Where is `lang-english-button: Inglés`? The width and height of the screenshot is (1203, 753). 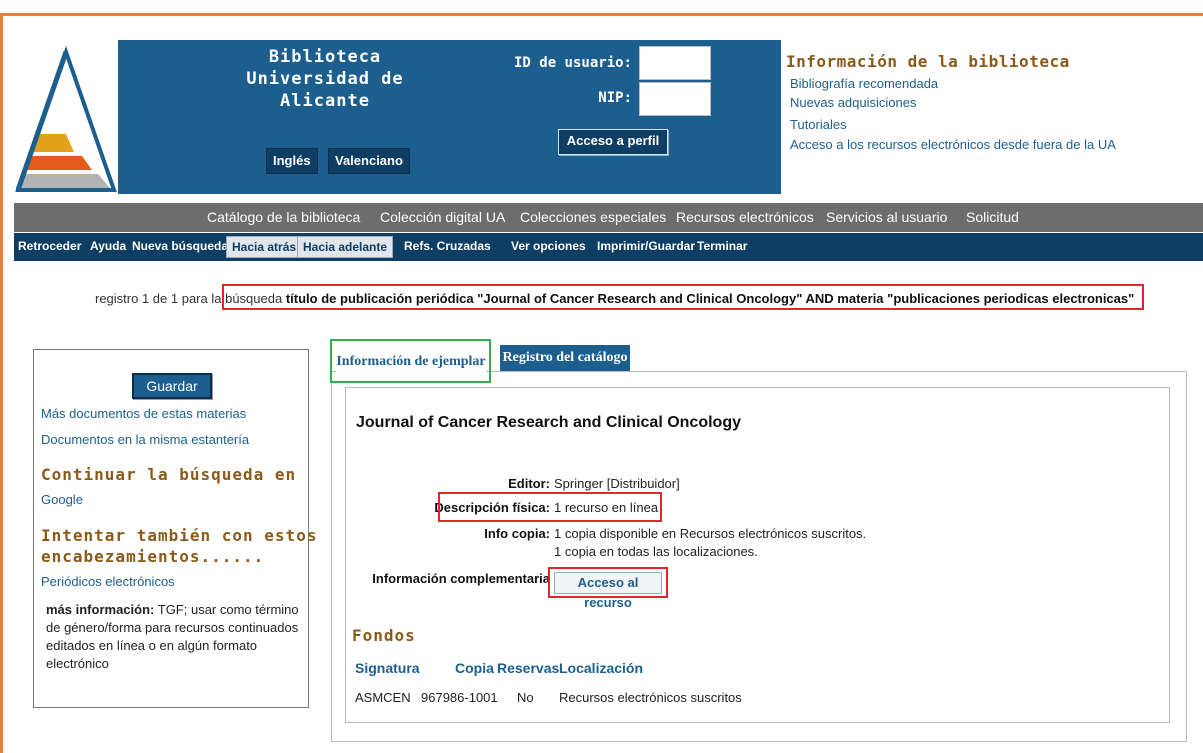
lang-english-button: Inglés is located at coordinates (292, 161).